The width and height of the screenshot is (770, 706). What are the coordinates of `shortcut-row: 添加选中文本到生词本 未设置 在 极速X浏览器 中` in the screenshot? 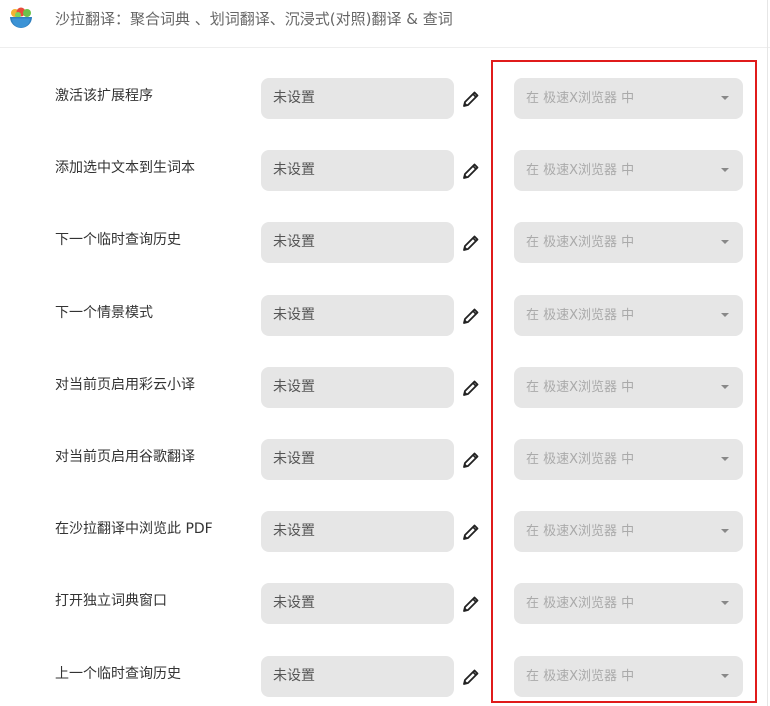 It's located at (385, 171).